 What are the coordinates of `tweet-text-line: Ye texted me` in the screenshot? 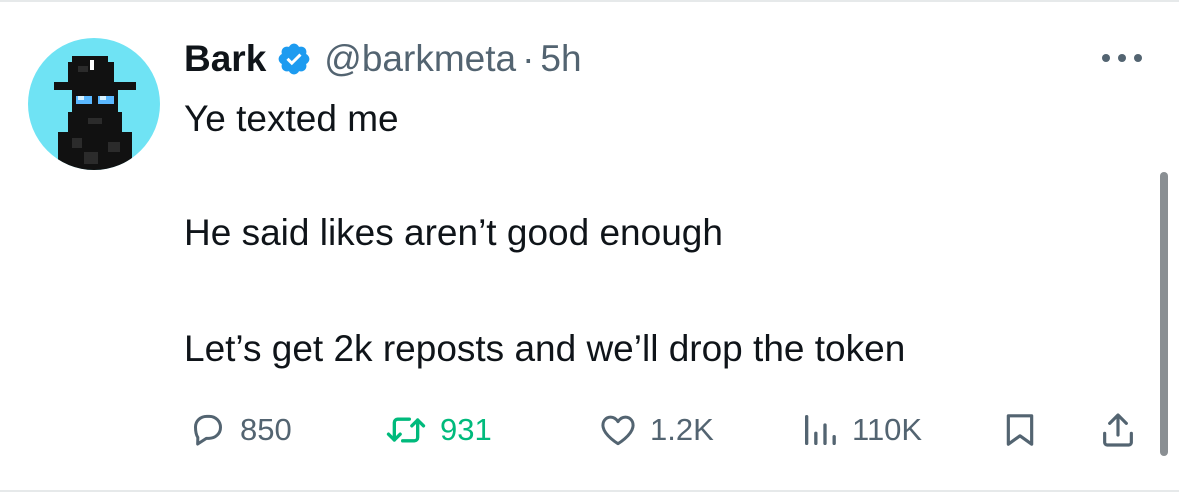 It's located at (291, 118).